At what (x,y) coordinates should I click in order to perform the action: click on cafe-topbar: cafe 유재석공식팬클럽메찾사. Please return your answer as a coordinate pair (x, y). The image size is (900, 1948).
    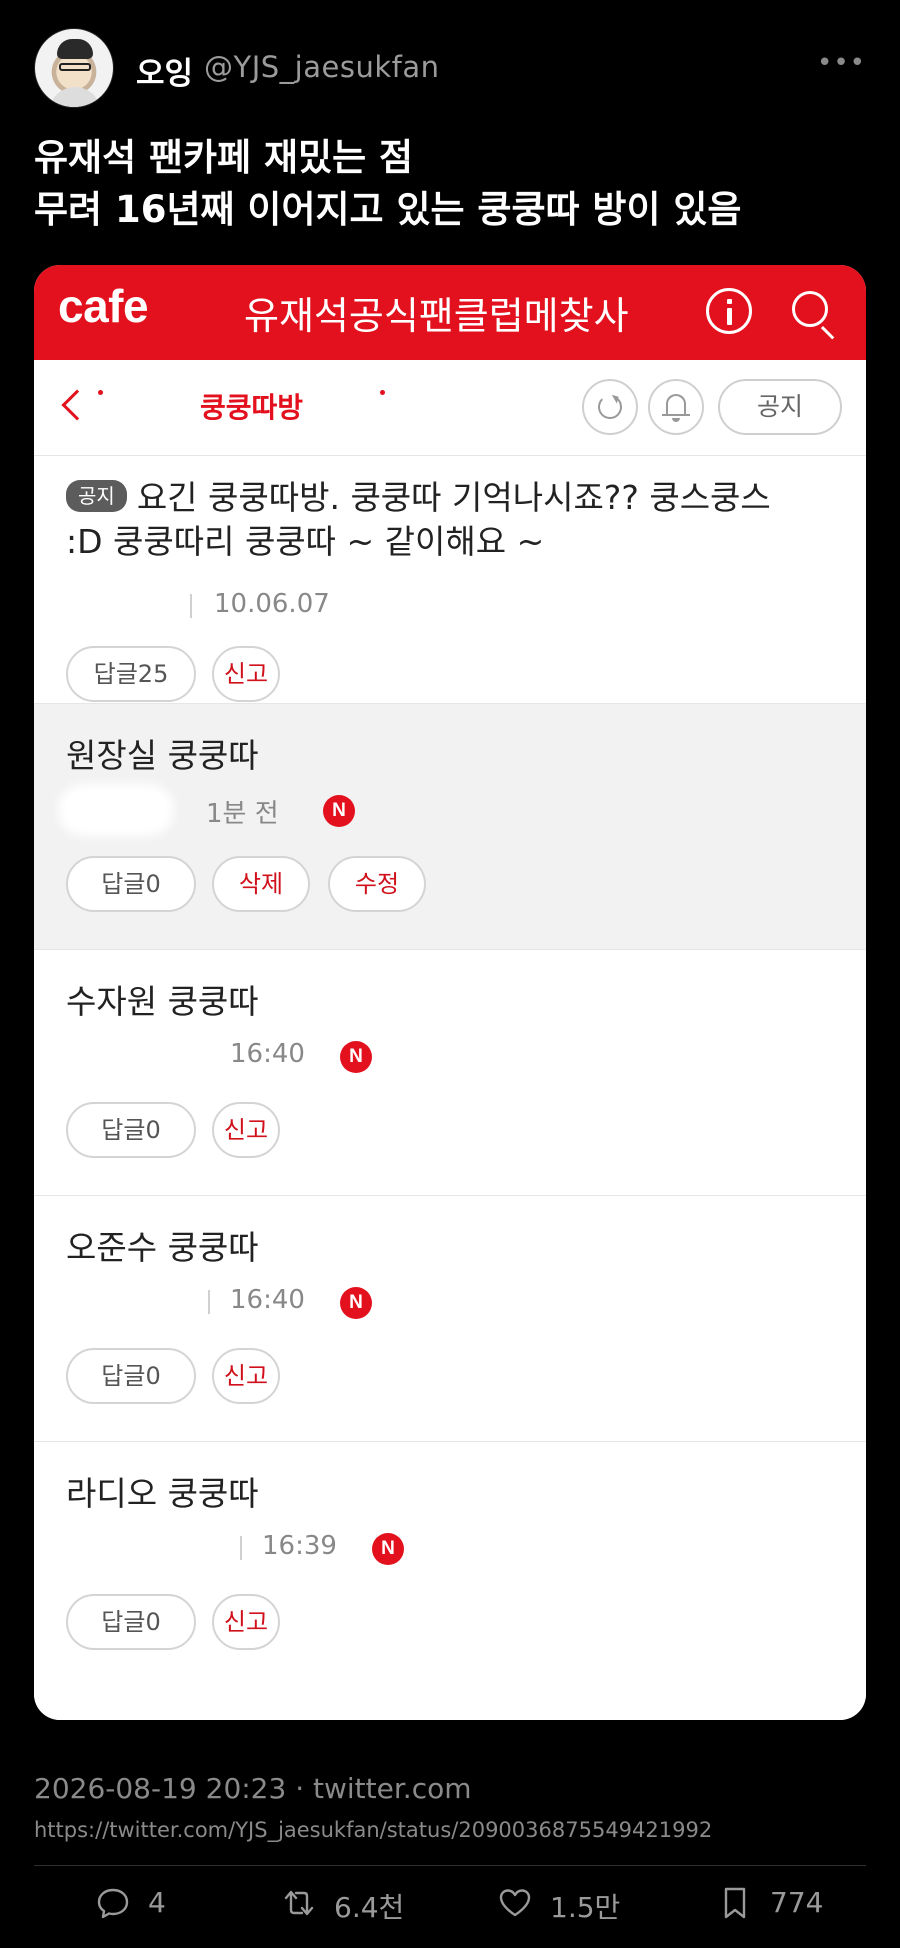
    Looking at the image, I should click on (450, 312).